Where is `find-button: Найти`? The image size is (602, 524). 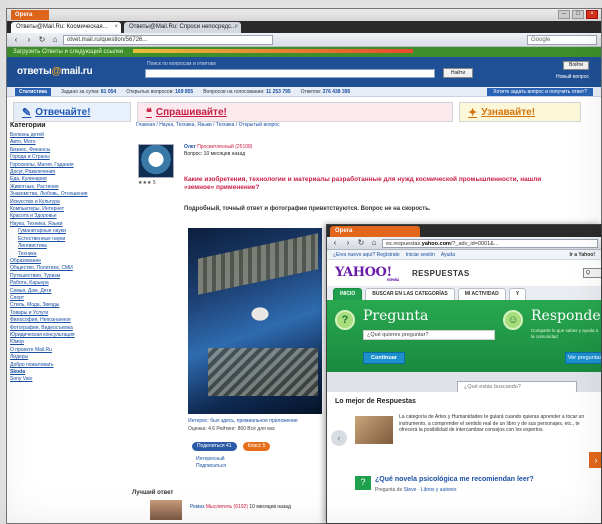
find-button: Найти is located at coordinates (458, 73).